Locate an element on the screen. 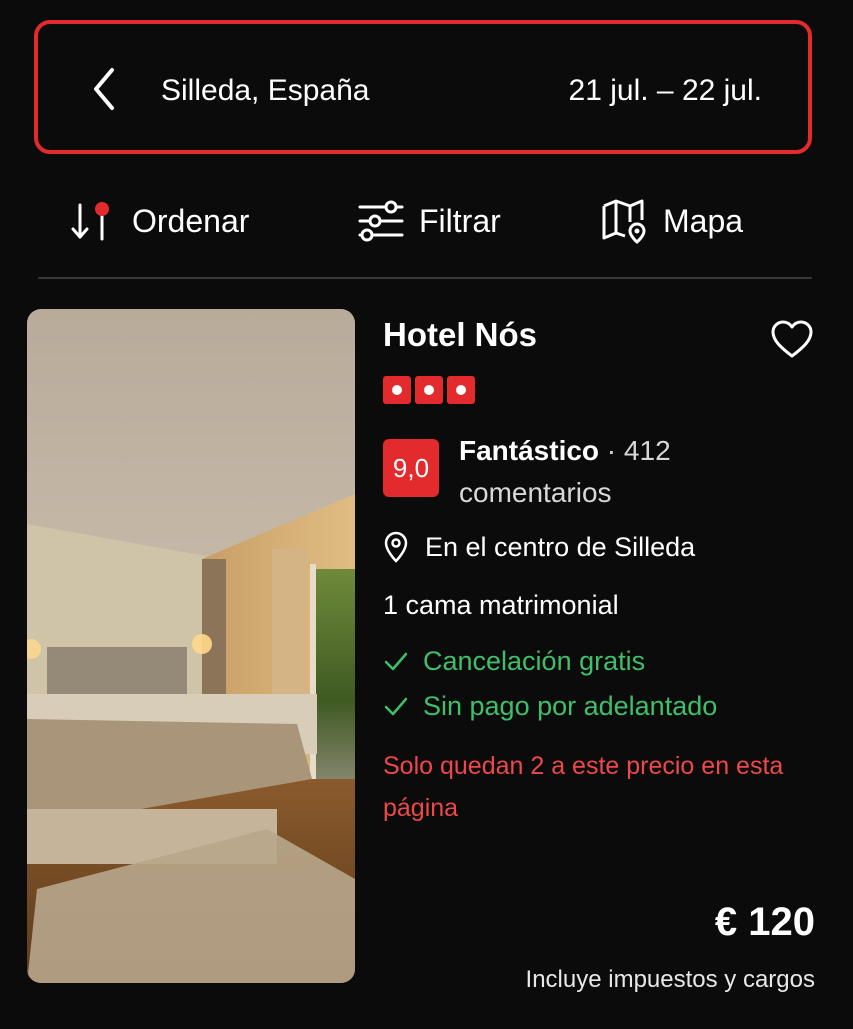 This screenshot has height=1029, width=853. perk-no-prepayment: Sin pago por adelantado is located at coordinates (550, 706).